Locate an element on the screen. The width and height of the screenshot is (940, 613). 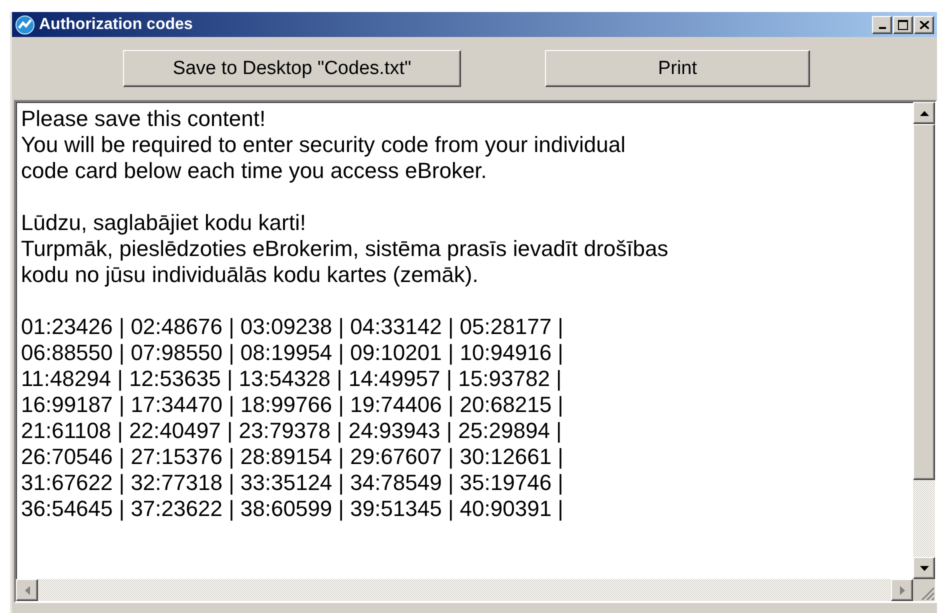
close-button is located at coordinates (924, 25).